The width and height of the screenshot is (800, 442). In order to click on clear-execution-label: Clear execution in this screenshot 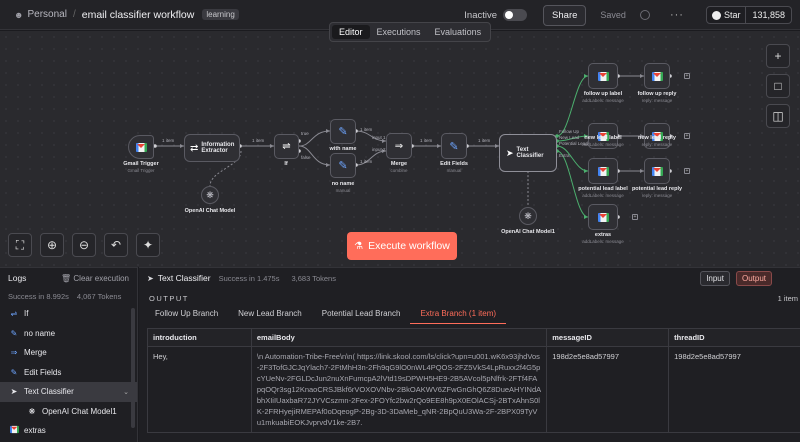, I will do `click(101, 278)`.